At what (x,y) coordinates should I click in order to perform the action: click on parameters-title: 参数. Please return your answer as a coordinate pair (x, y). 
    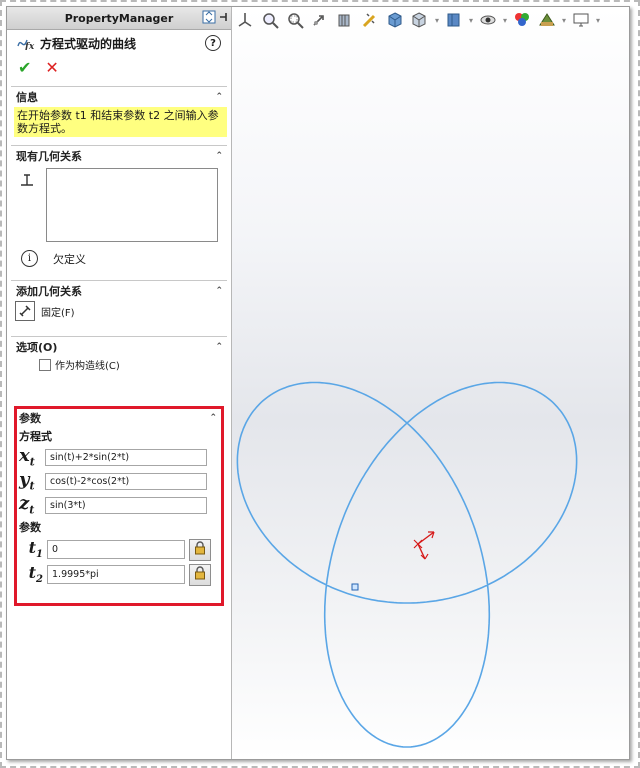
    Looking at the image, I should click on (30, 418).